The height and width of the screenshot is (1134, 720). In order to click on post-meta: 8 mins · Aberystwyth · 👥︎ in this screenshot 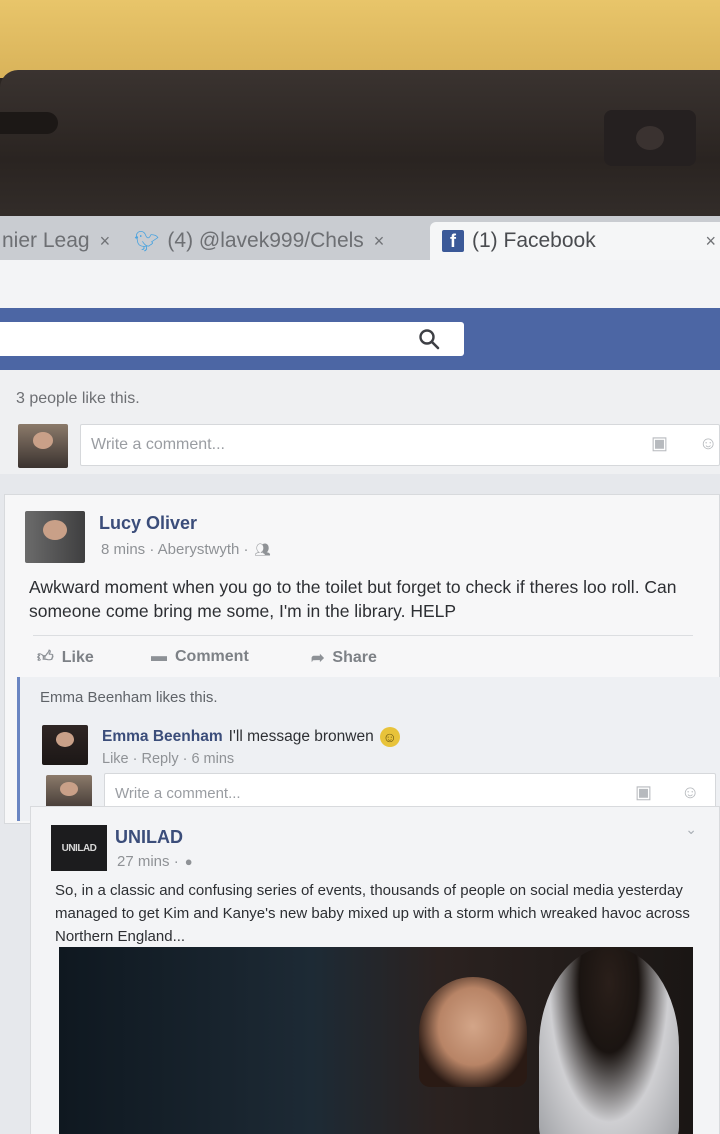, I will do `click(186, 549)`.